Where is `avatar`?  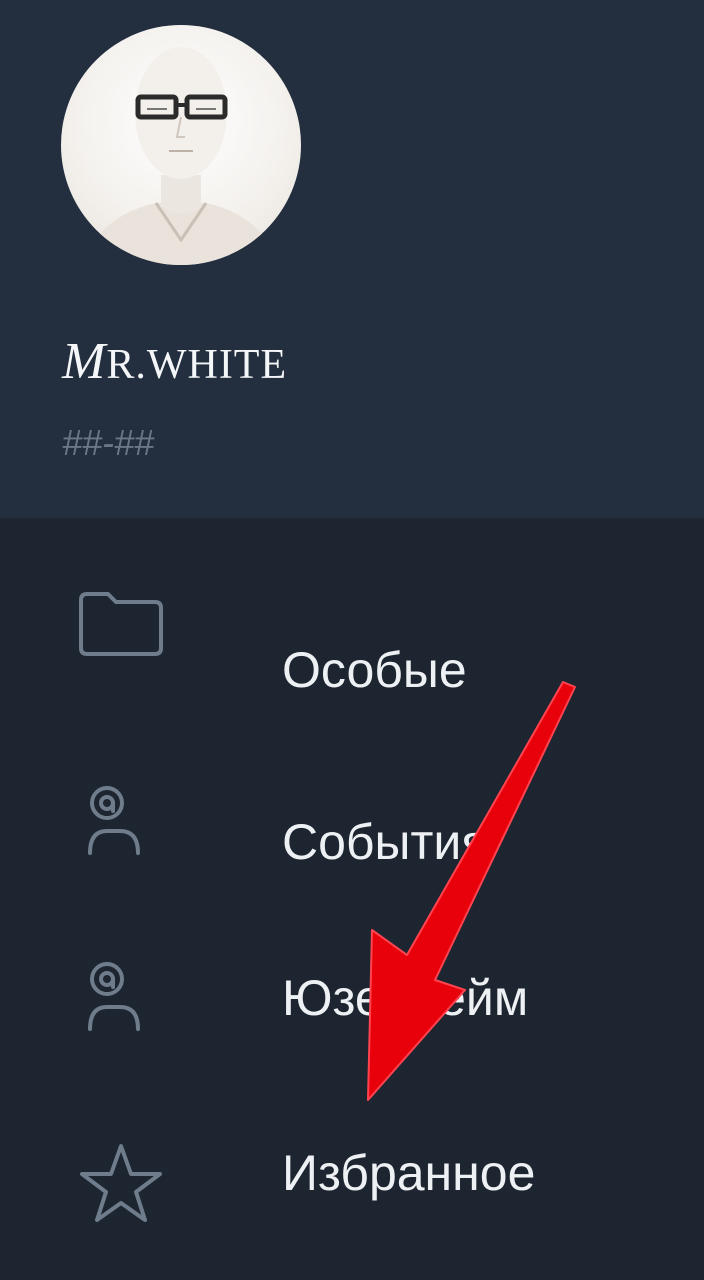
avatar is located at coordinates (181, 145).